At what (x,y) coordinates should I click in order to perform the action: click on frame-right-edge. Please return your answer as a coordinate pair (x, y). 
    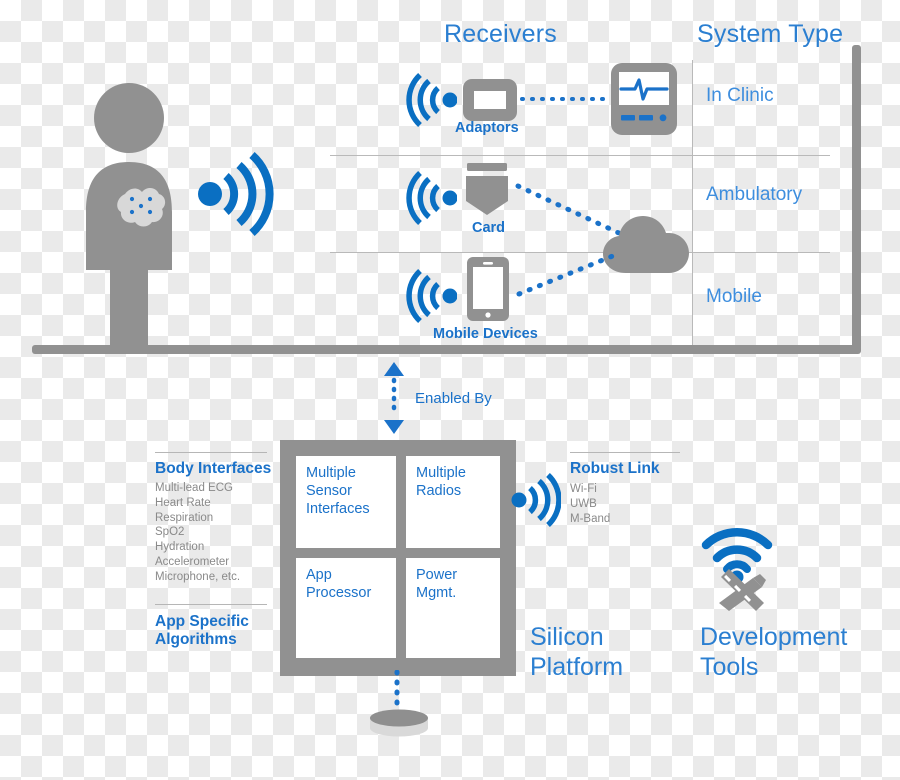
    Looking at the image, I should click on (856, 197).